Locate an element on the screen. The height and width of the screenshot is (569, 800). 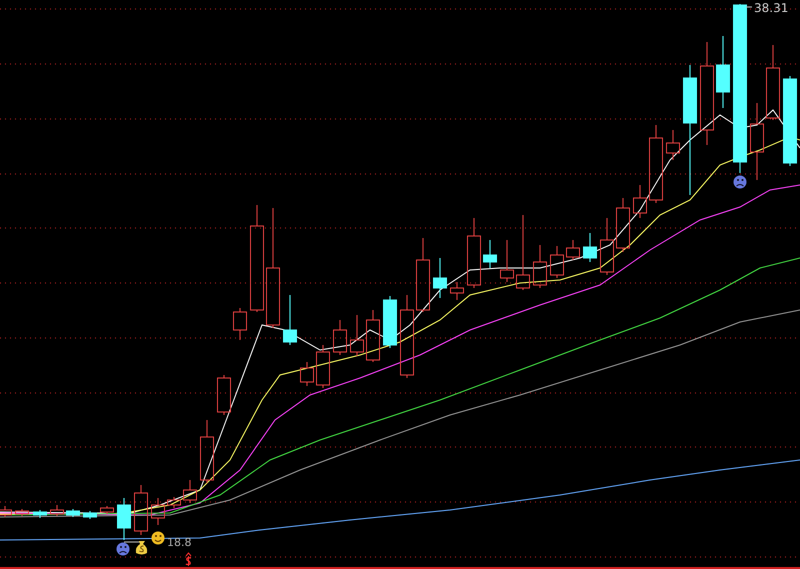
high-price-label: 38.31 is located at coordinates (771, 8).